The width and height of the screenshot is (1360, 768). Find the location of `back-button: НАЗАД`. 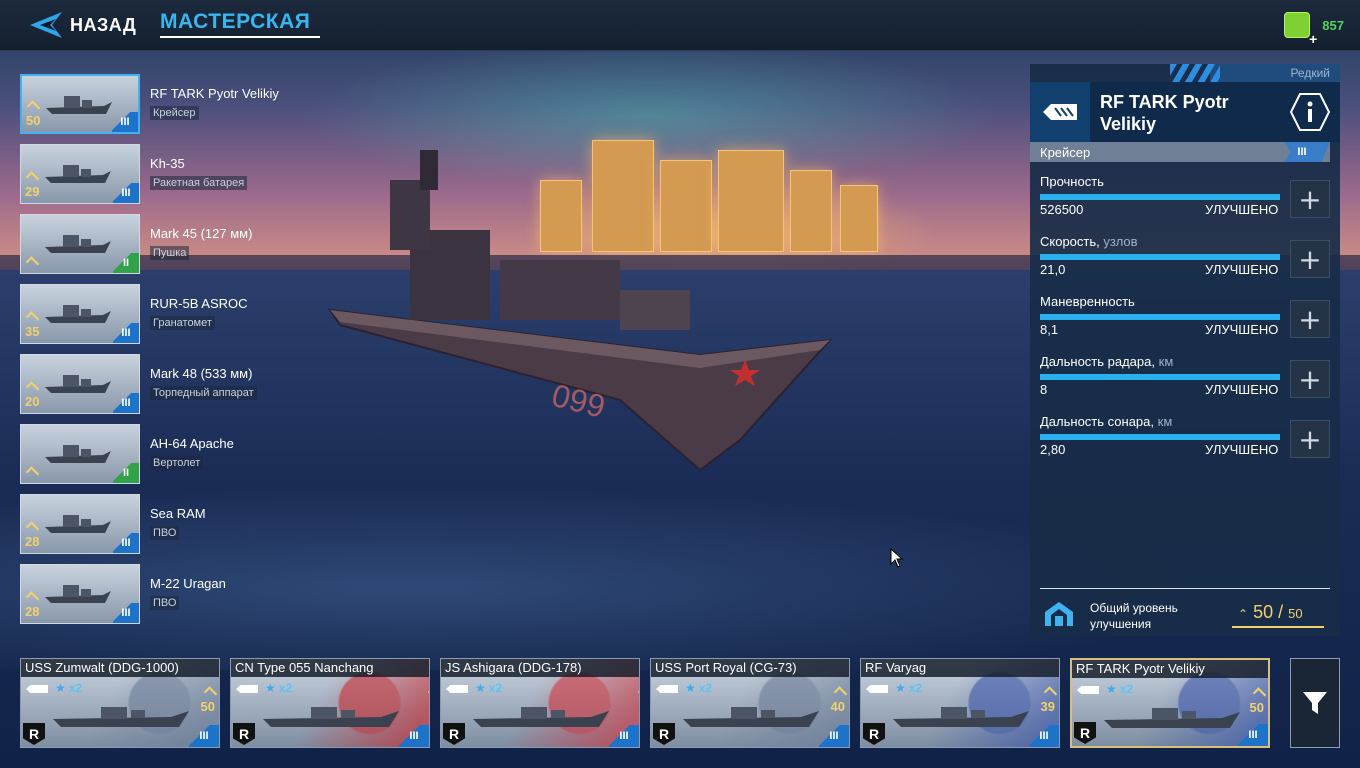

back-button: НАЗАД is located at coordinates (82, 25).